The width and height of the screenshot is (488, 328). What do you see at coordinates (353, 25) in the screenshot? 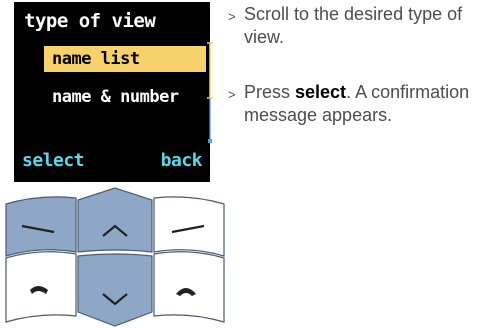
I see `instruction-text-1: Scroll to the desired type of view.` at bounding box center [353, 25].